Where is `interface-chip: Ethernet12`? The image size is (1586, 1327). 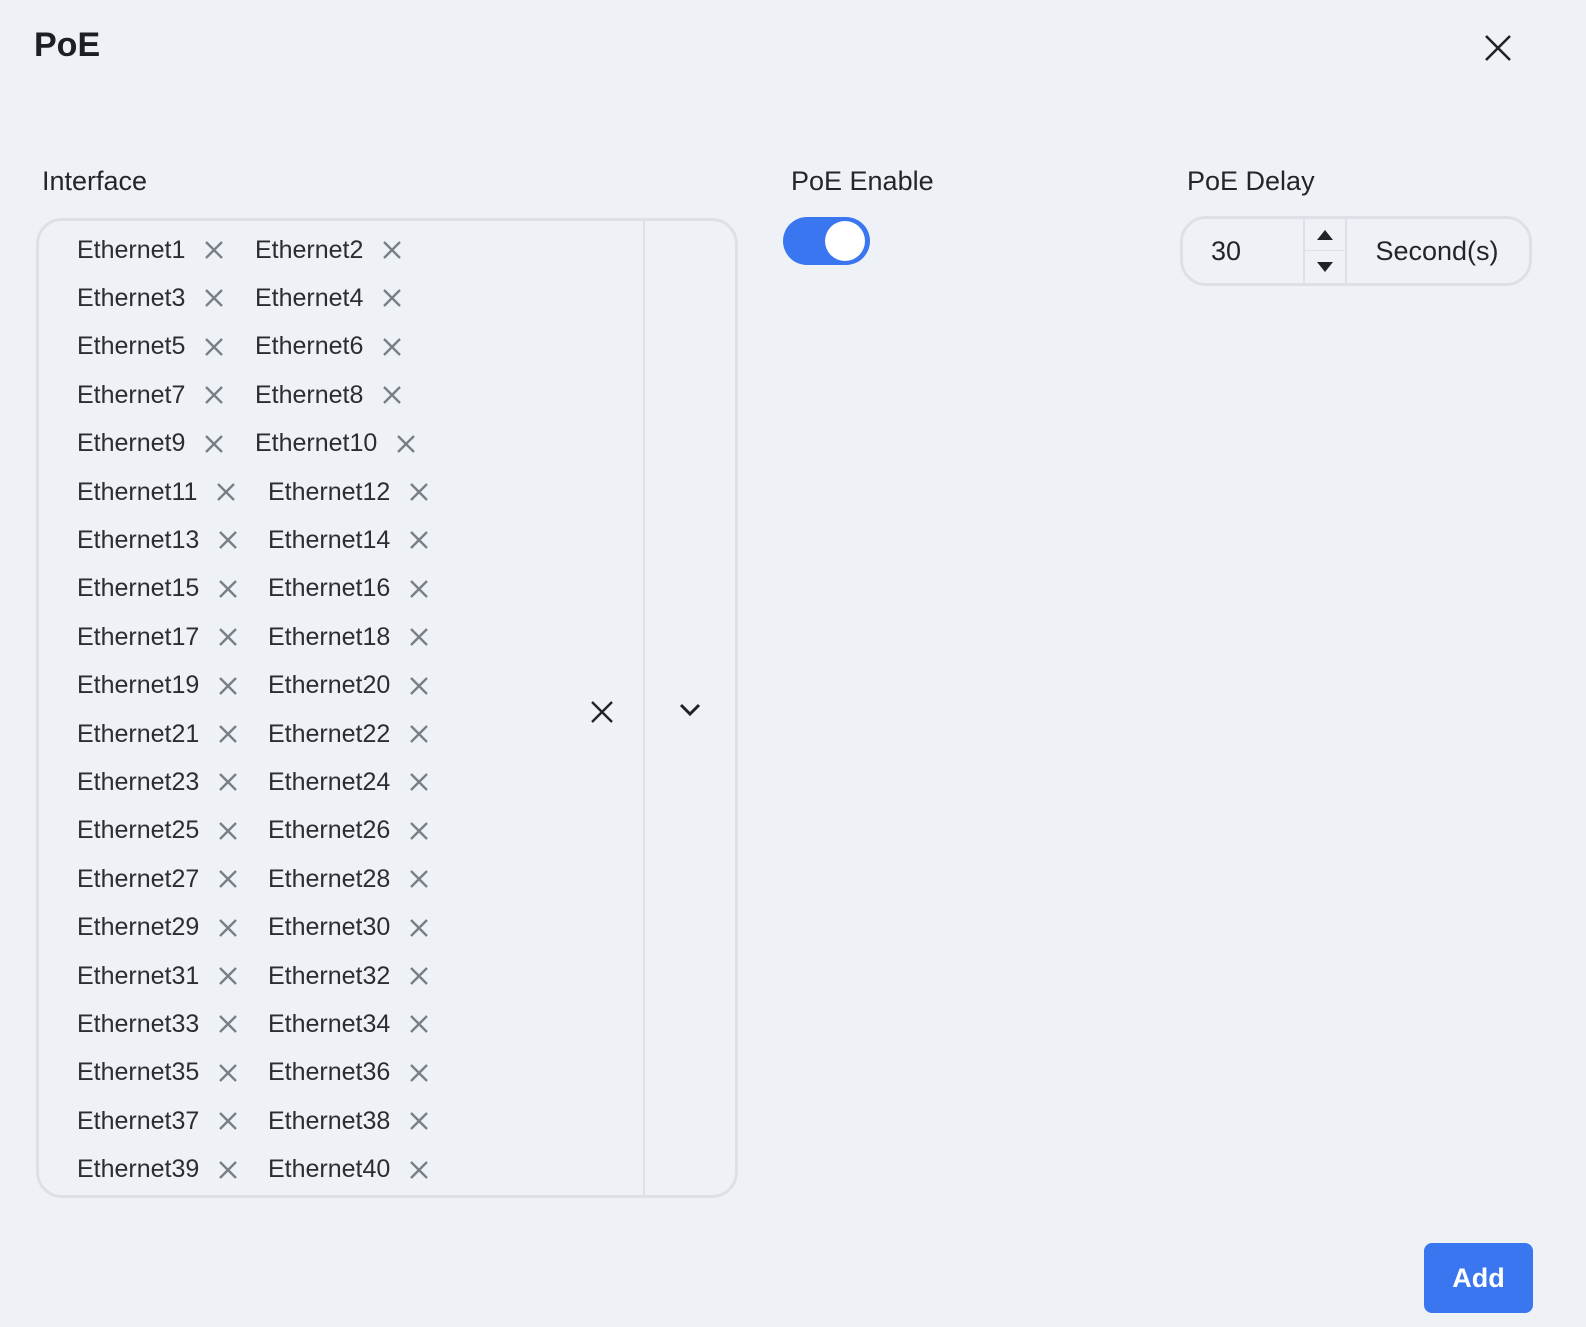
interface-chip: Ethernet12 is located at coordinates (349, 492).